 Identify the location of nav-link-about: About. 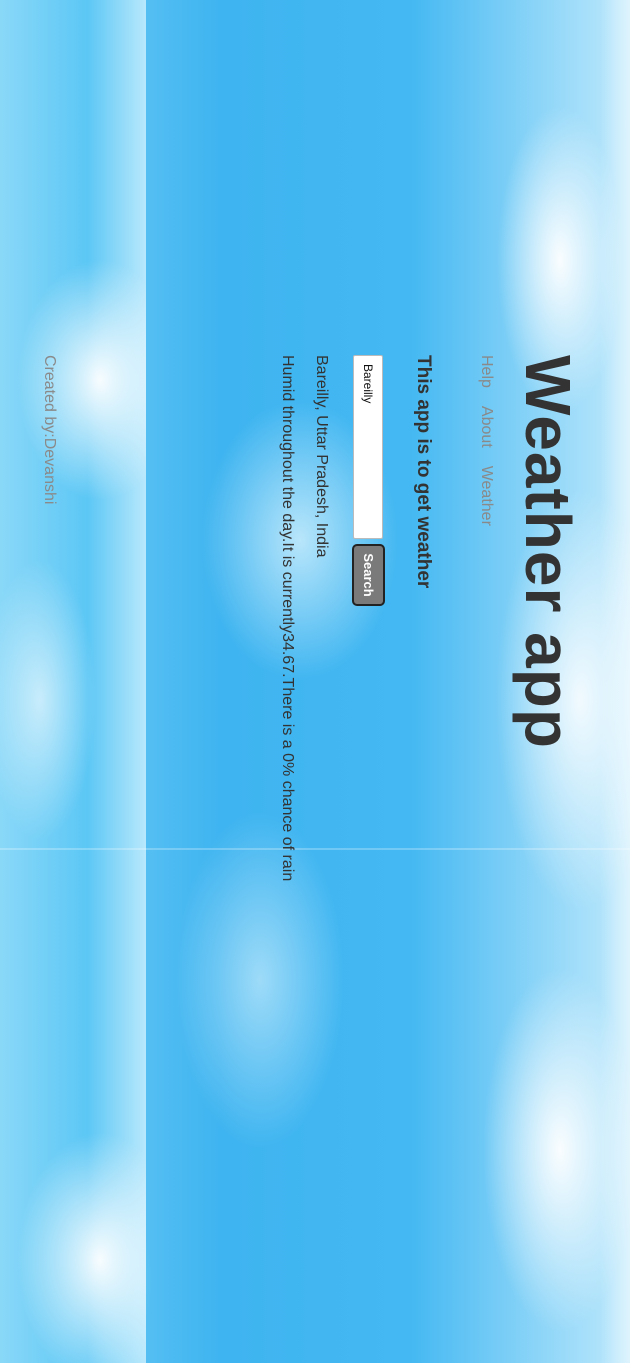
(486, 427).